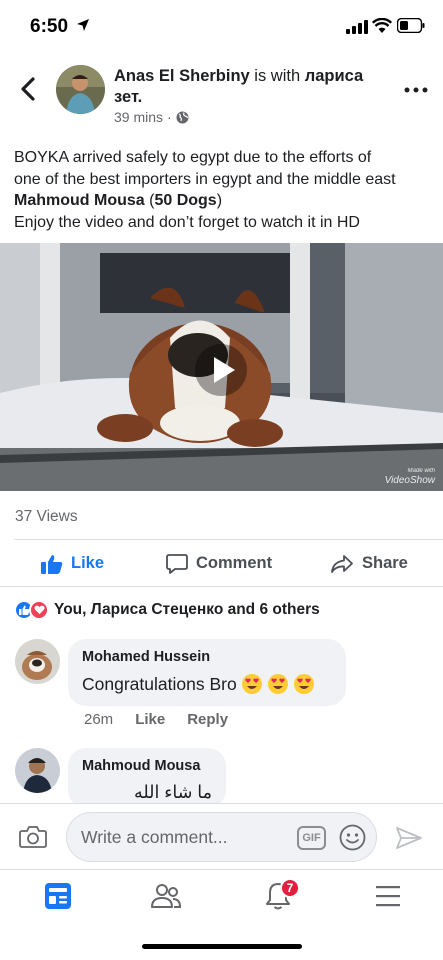 The width and height of the screenshot is (443, 960). What do you see at coordinates (221, 26) in the screenshot?
I see `status-bar: 6:50` at bounding box center [221, 26].